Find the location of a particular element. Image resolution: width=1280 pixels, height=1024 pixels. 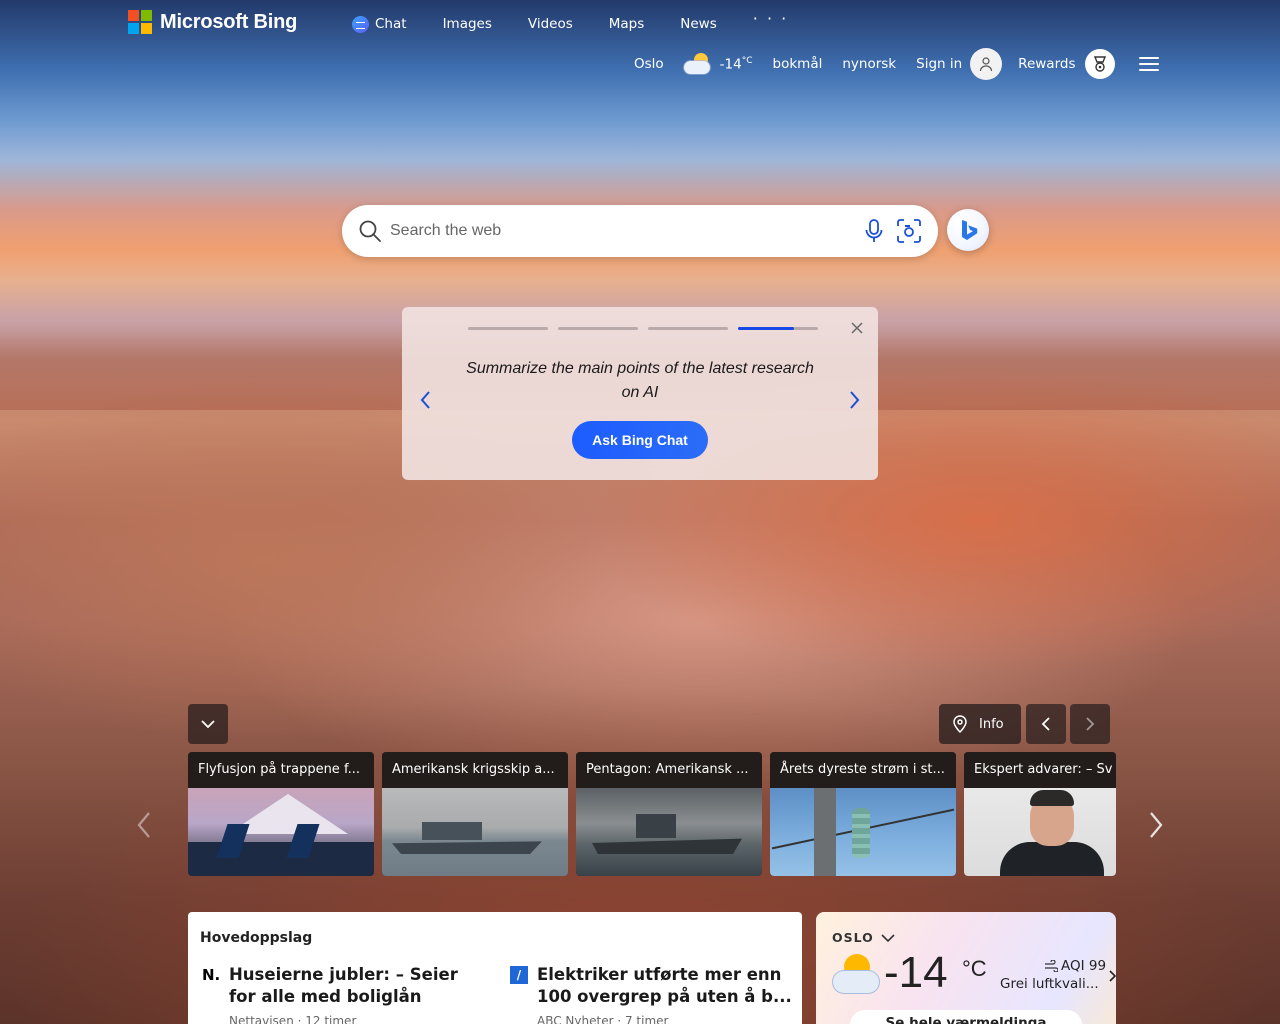

chat-icon is located at coordinates (360, 24).